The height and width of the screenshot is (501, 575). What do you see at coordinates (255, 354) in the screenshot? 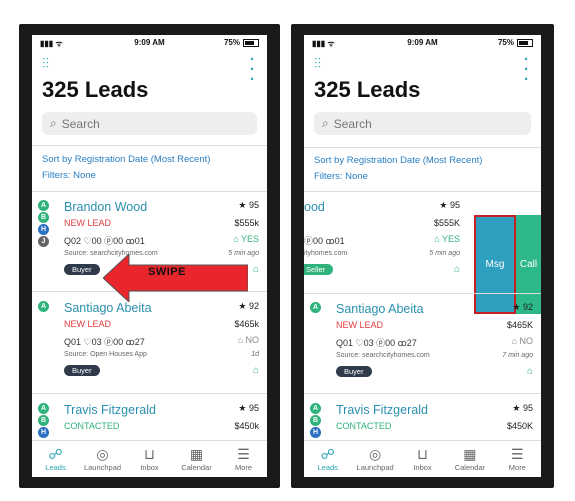
I see `lead-time: 1d` at bounding box center [255, 354].